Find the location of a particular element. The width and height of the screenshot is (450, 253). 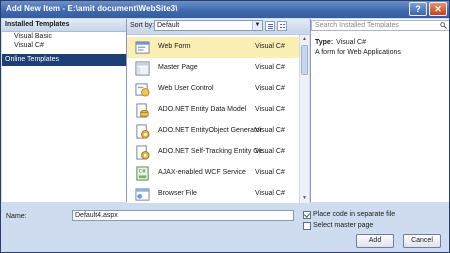

add-button: Add is located at coordinates (375, 241).